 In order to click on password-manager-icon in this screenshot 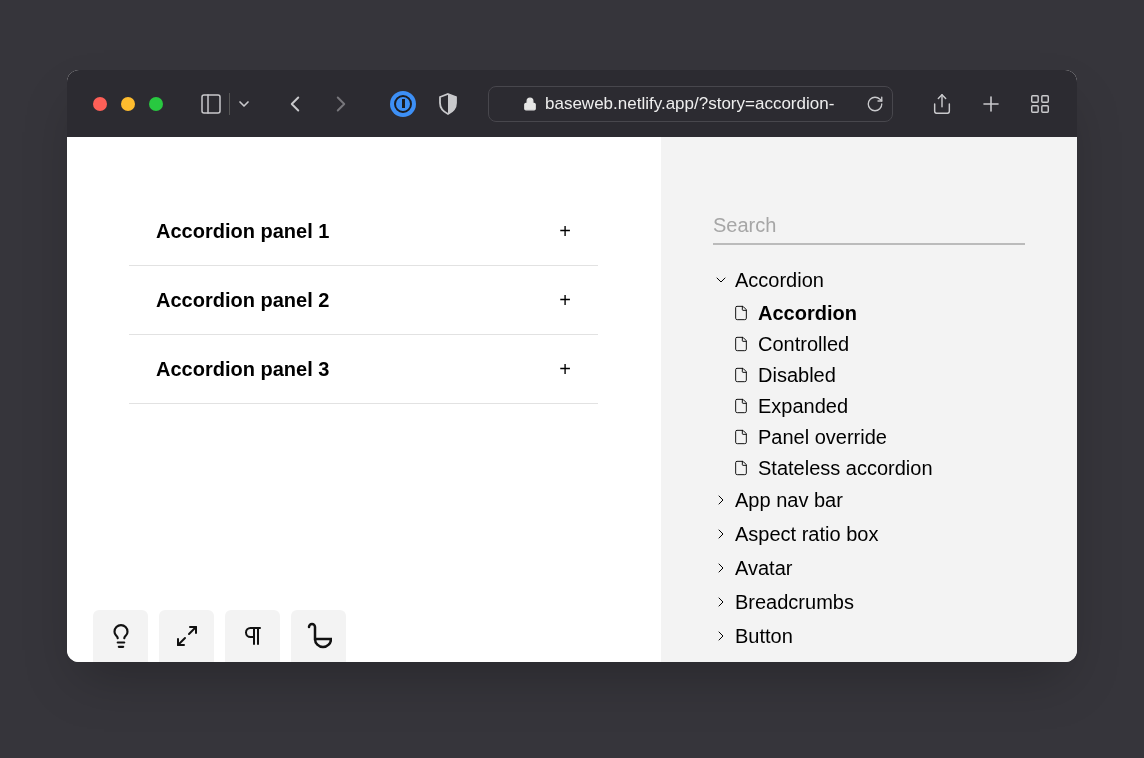, I will do `click(403, 103)`.